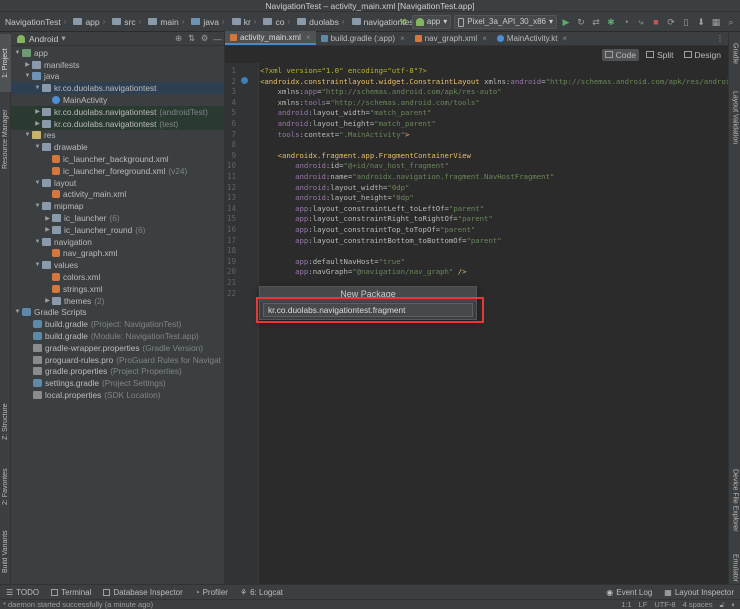  What do you see at coordinates (117, 159) in the screenshot?
I see `tree-item: ic_launcher_background.xml` at bounding box center [117, 159].